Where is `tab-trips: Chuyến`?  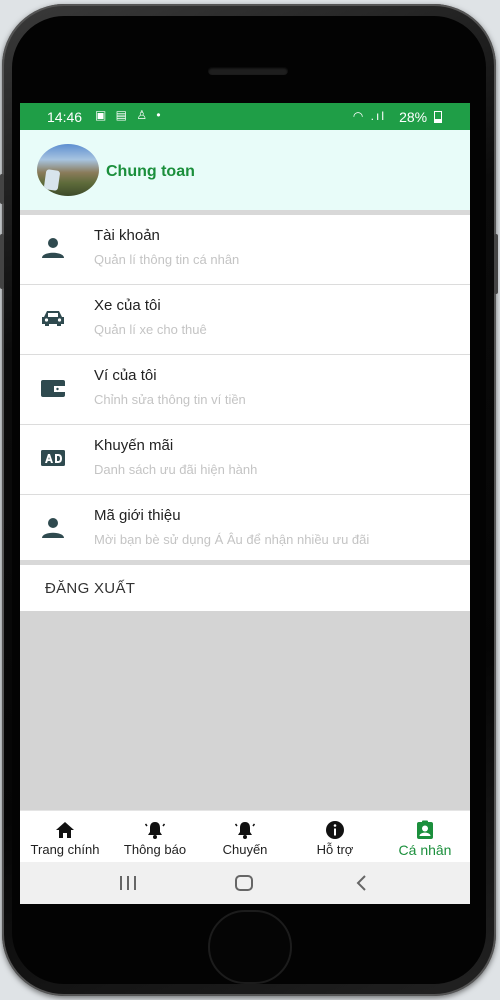
tab-trips: Chuyến is located at coordinates (245, 837).